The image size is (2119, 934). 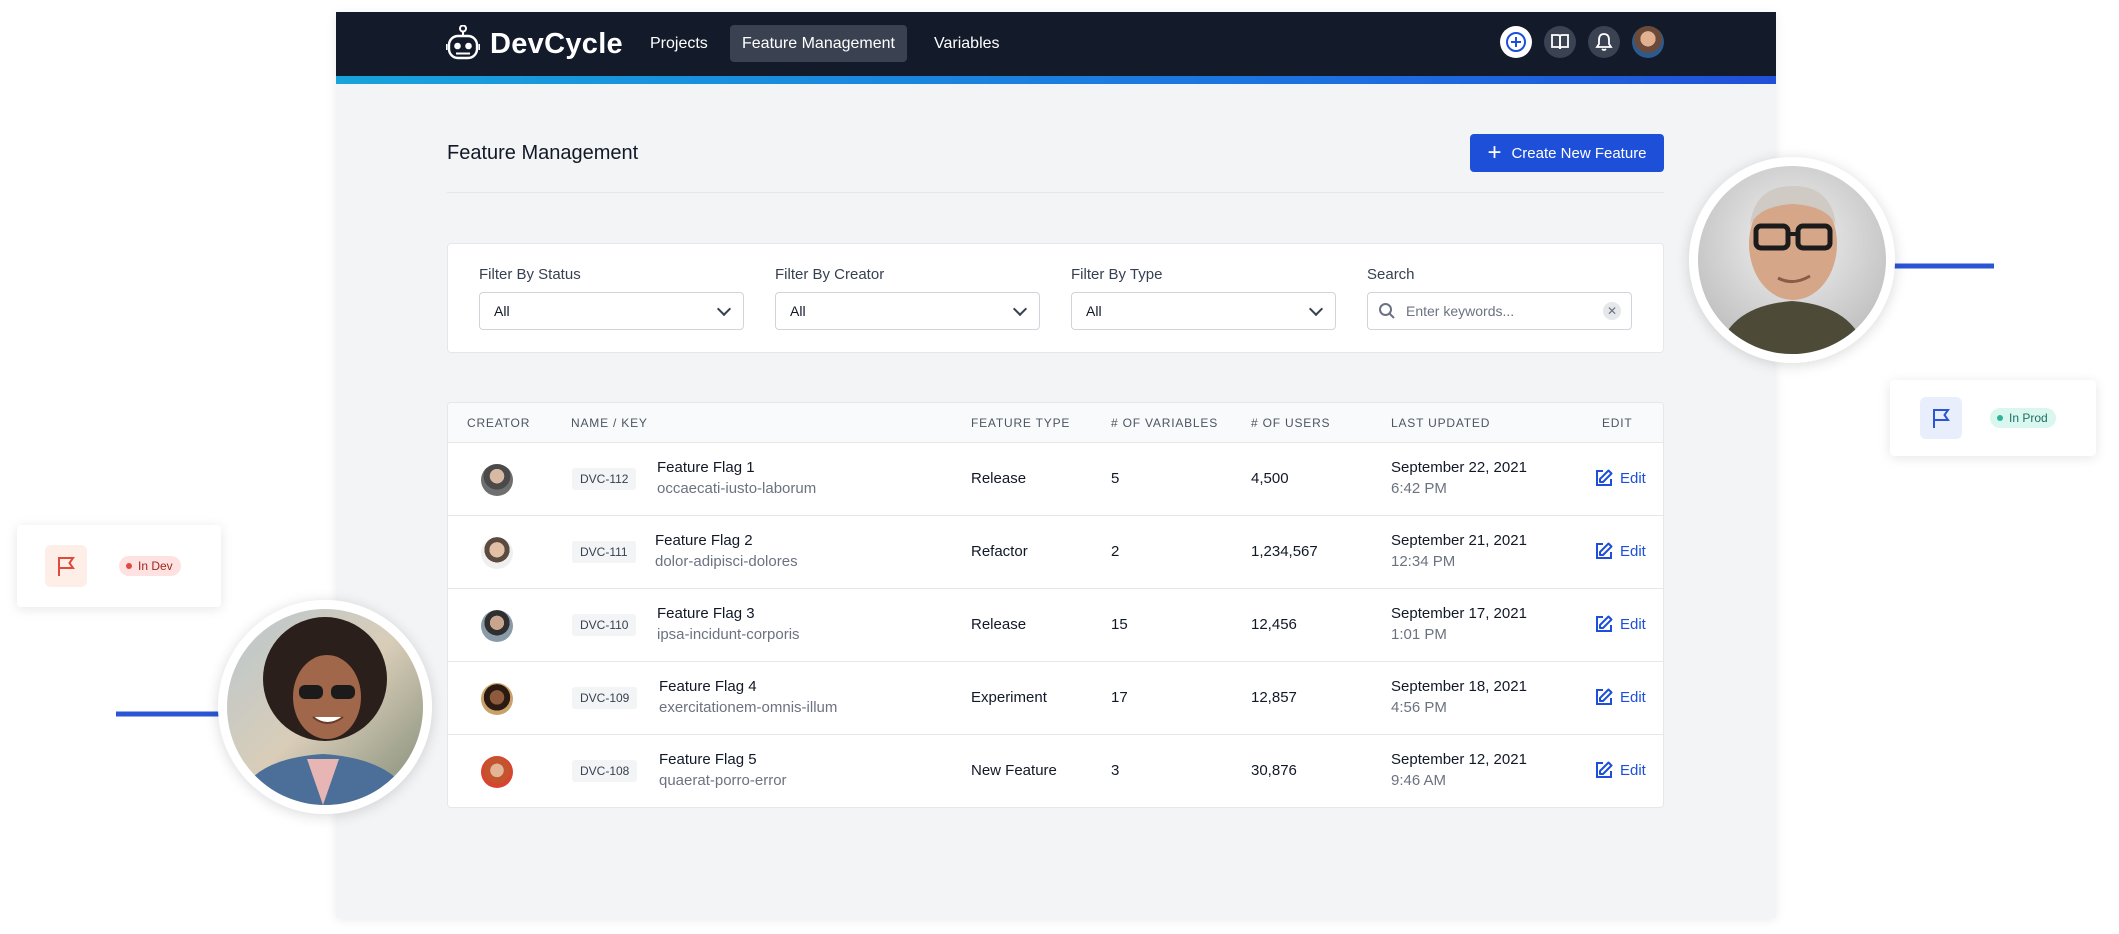 I want to click on header-last-updated: Last Updated, so click(x=1441, y=423).